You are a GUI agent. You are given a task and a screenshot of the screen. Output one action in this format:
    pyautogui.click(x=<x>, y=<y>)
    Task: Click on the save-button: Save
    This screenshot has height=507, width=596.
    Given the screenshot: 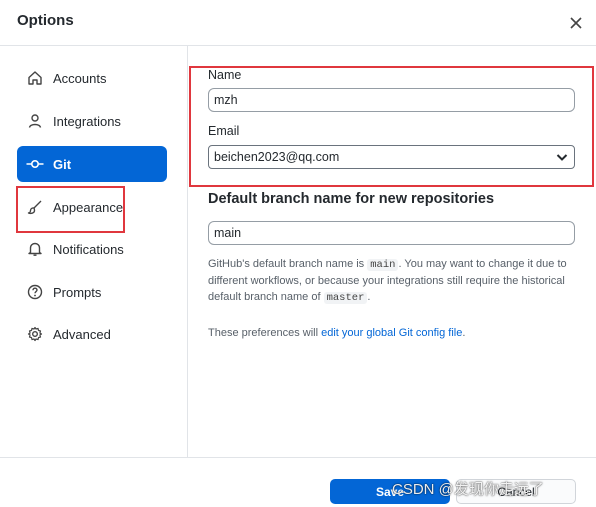 What is the action you would take?
    pyautogui.click(x=390, y=491)
    